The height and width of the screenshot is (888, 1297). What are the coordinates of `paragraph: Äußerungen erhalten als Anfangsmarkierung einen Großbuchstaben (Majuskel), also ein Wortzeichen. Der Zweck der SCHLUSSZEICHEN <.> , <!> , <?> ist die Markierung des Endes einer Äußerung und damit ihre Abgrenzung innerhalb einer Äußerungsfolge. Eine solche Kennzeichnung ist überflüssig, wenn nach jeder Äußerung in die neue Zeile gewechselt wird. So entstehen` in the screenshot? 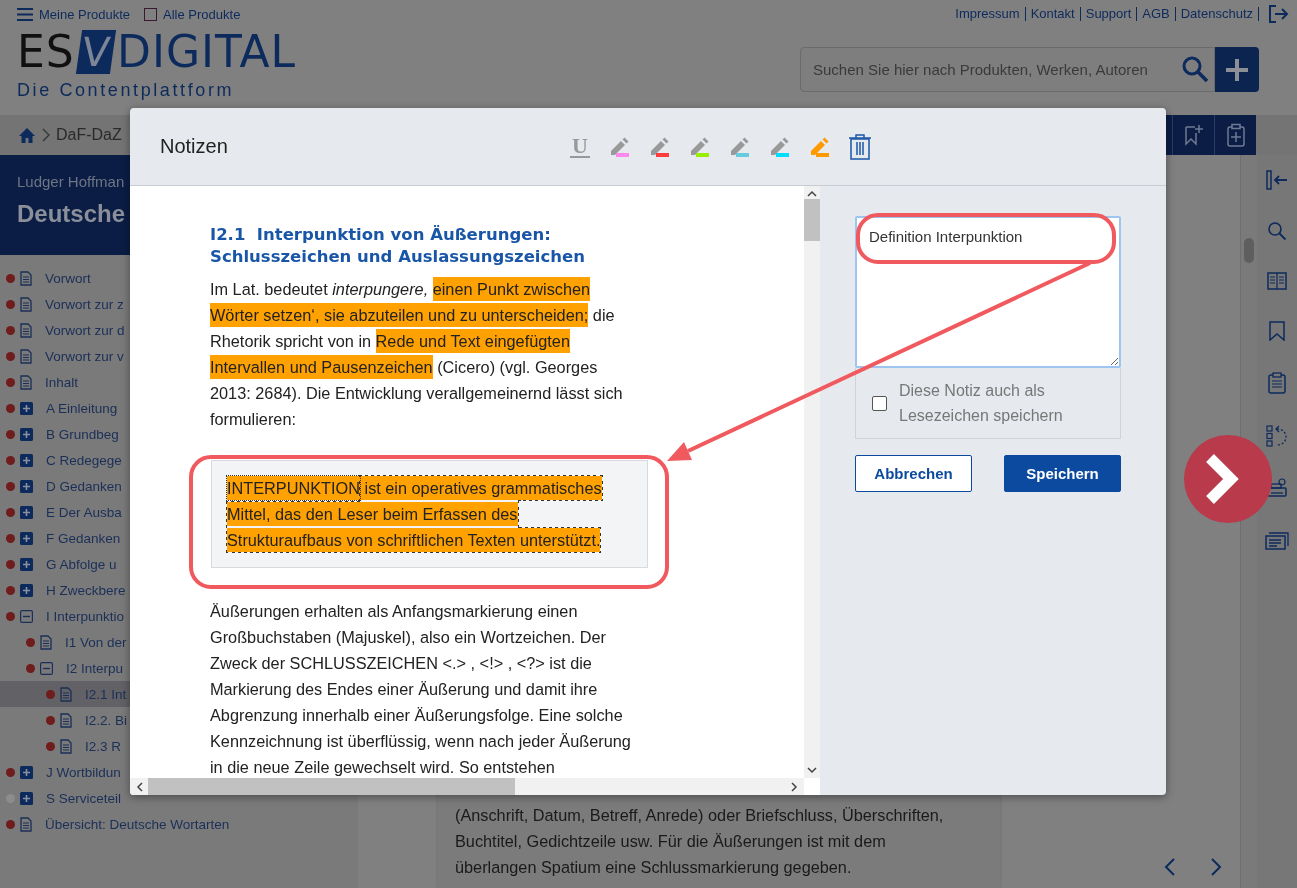 It's located at (421, 689).